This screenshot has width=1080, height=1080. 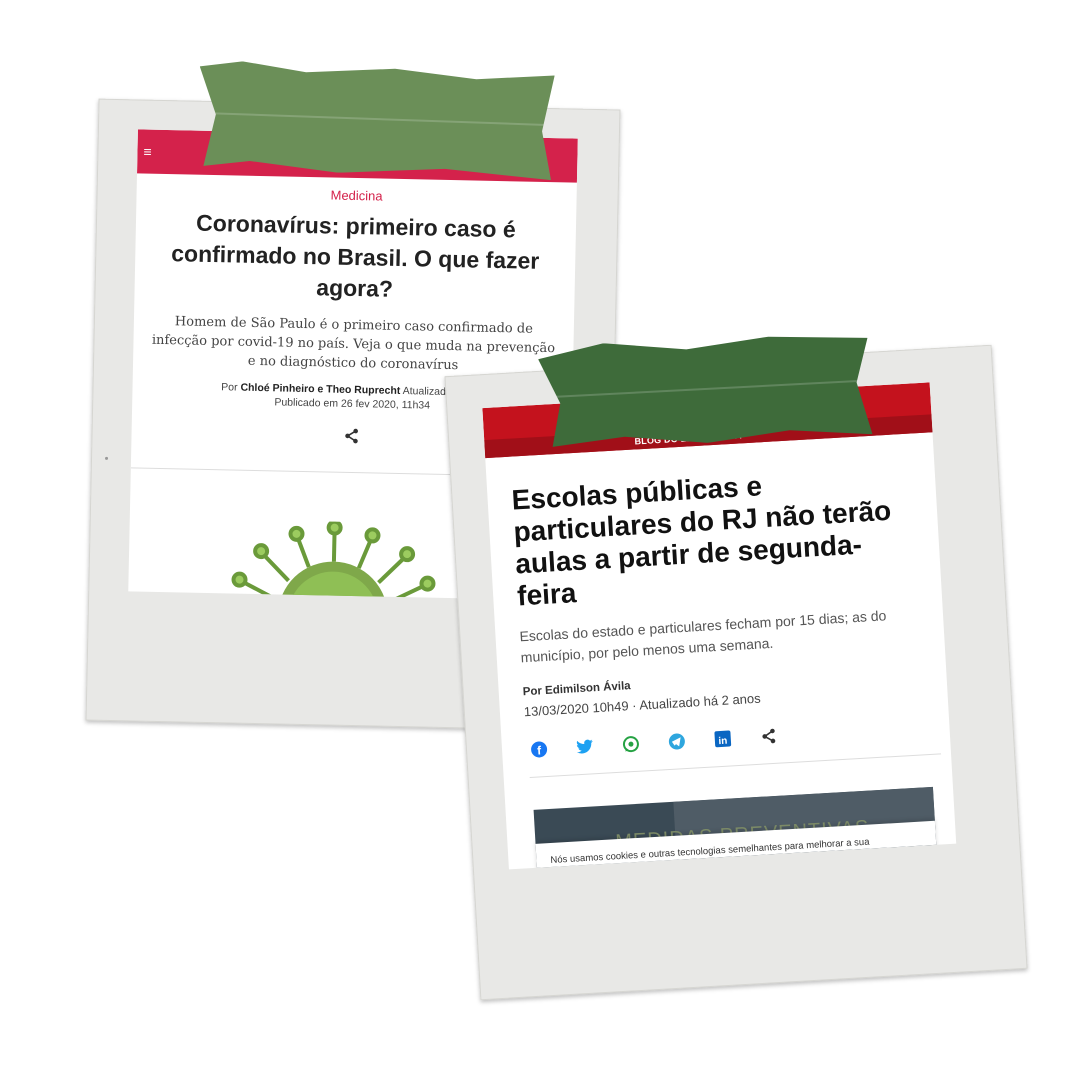 I want to click on coronavirus-illustration, so click(x=328, y=560).